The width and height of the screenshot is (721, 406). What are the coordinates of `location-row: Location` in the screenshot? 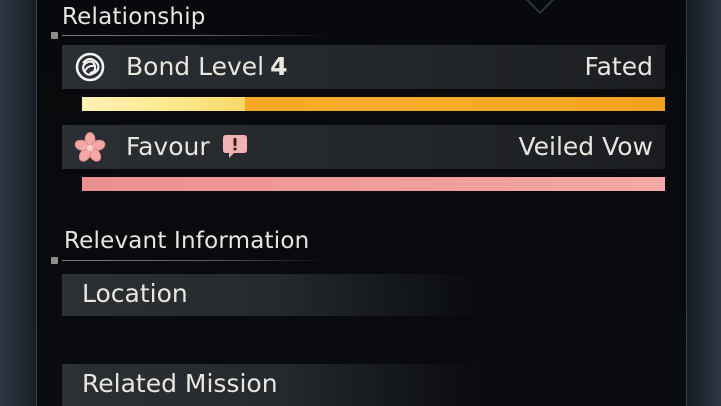 It's located at (272, 295).